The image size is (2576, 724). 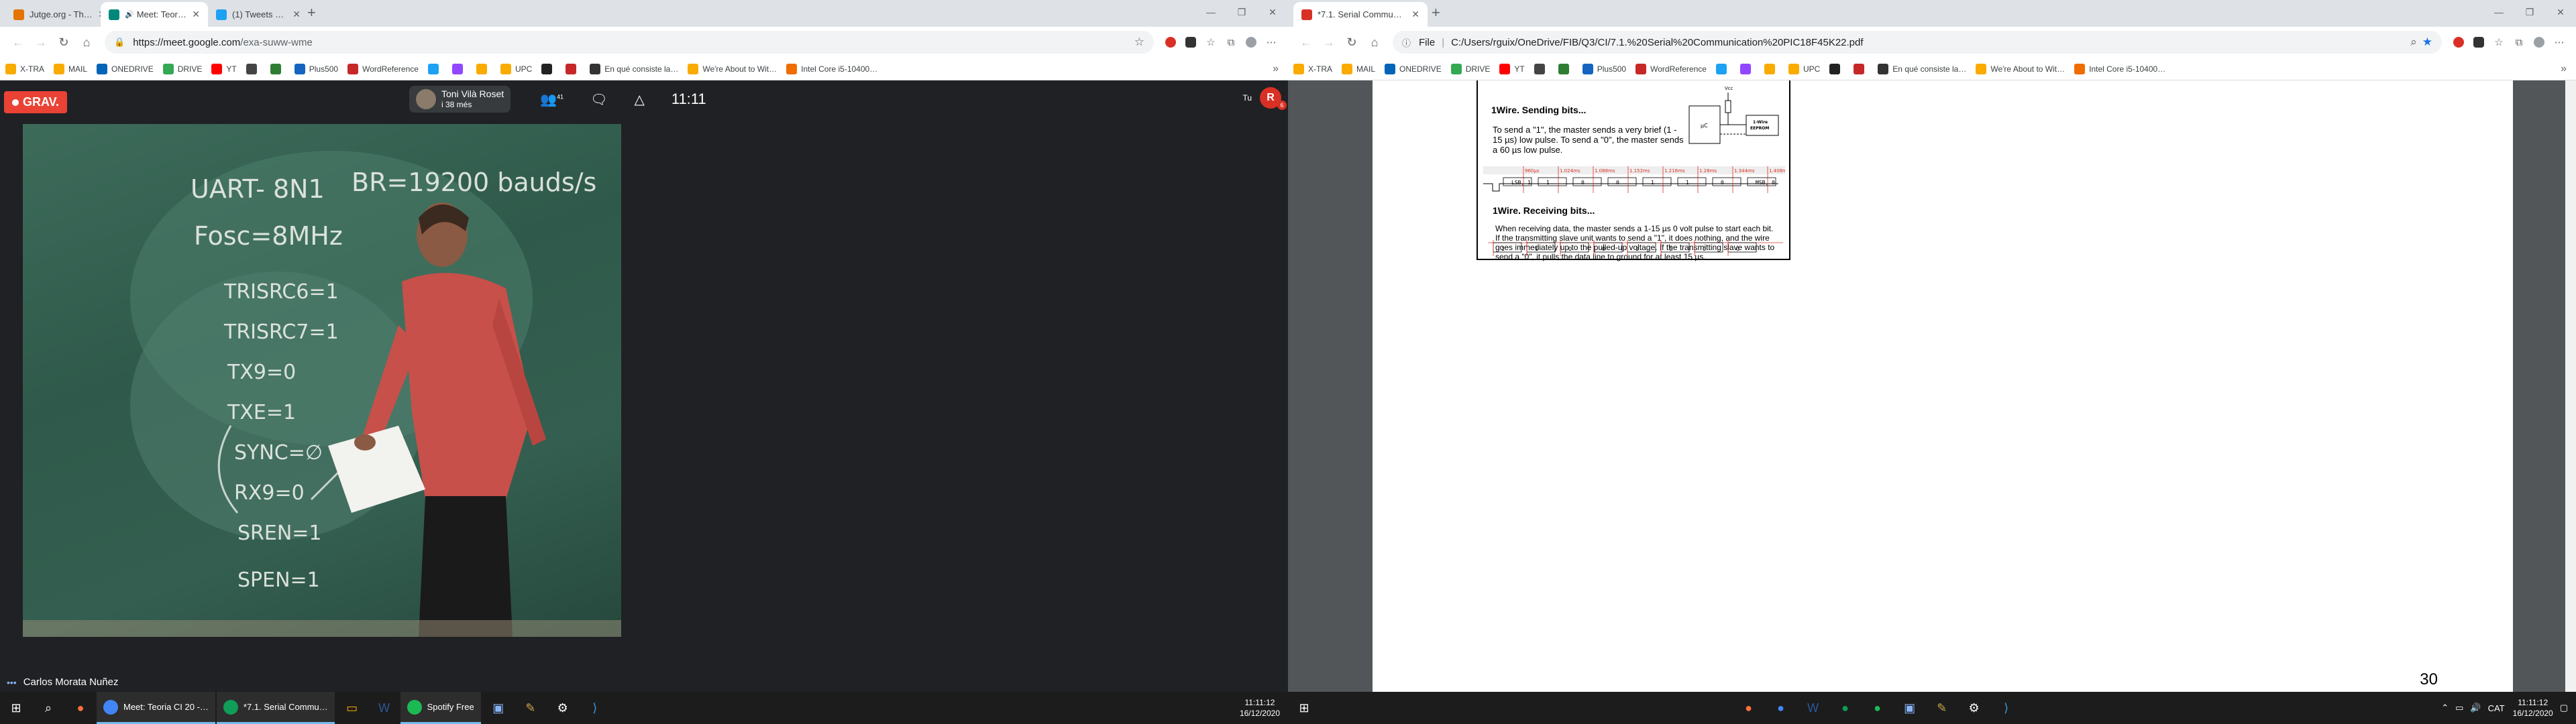 What do you see at coordinates (48, 708) in the screenshot?
I see `search-icon: ⌕` at bounding box center [48, 708].